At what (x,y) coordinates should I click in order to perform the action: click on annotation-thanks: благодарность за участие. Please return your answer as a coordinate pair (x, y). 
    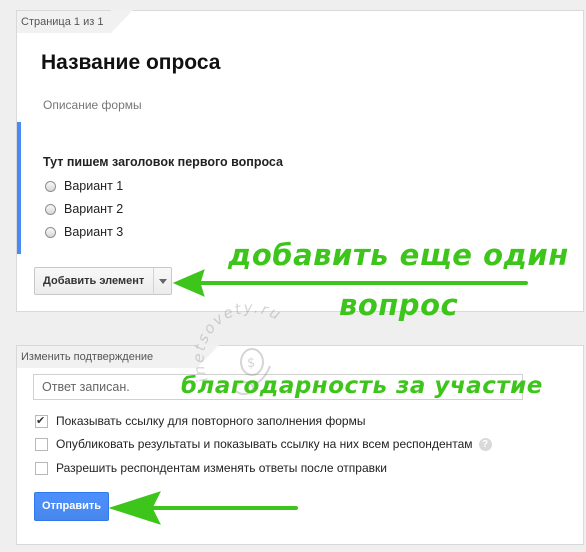
    Looking at the image, I should click on (362, 386).